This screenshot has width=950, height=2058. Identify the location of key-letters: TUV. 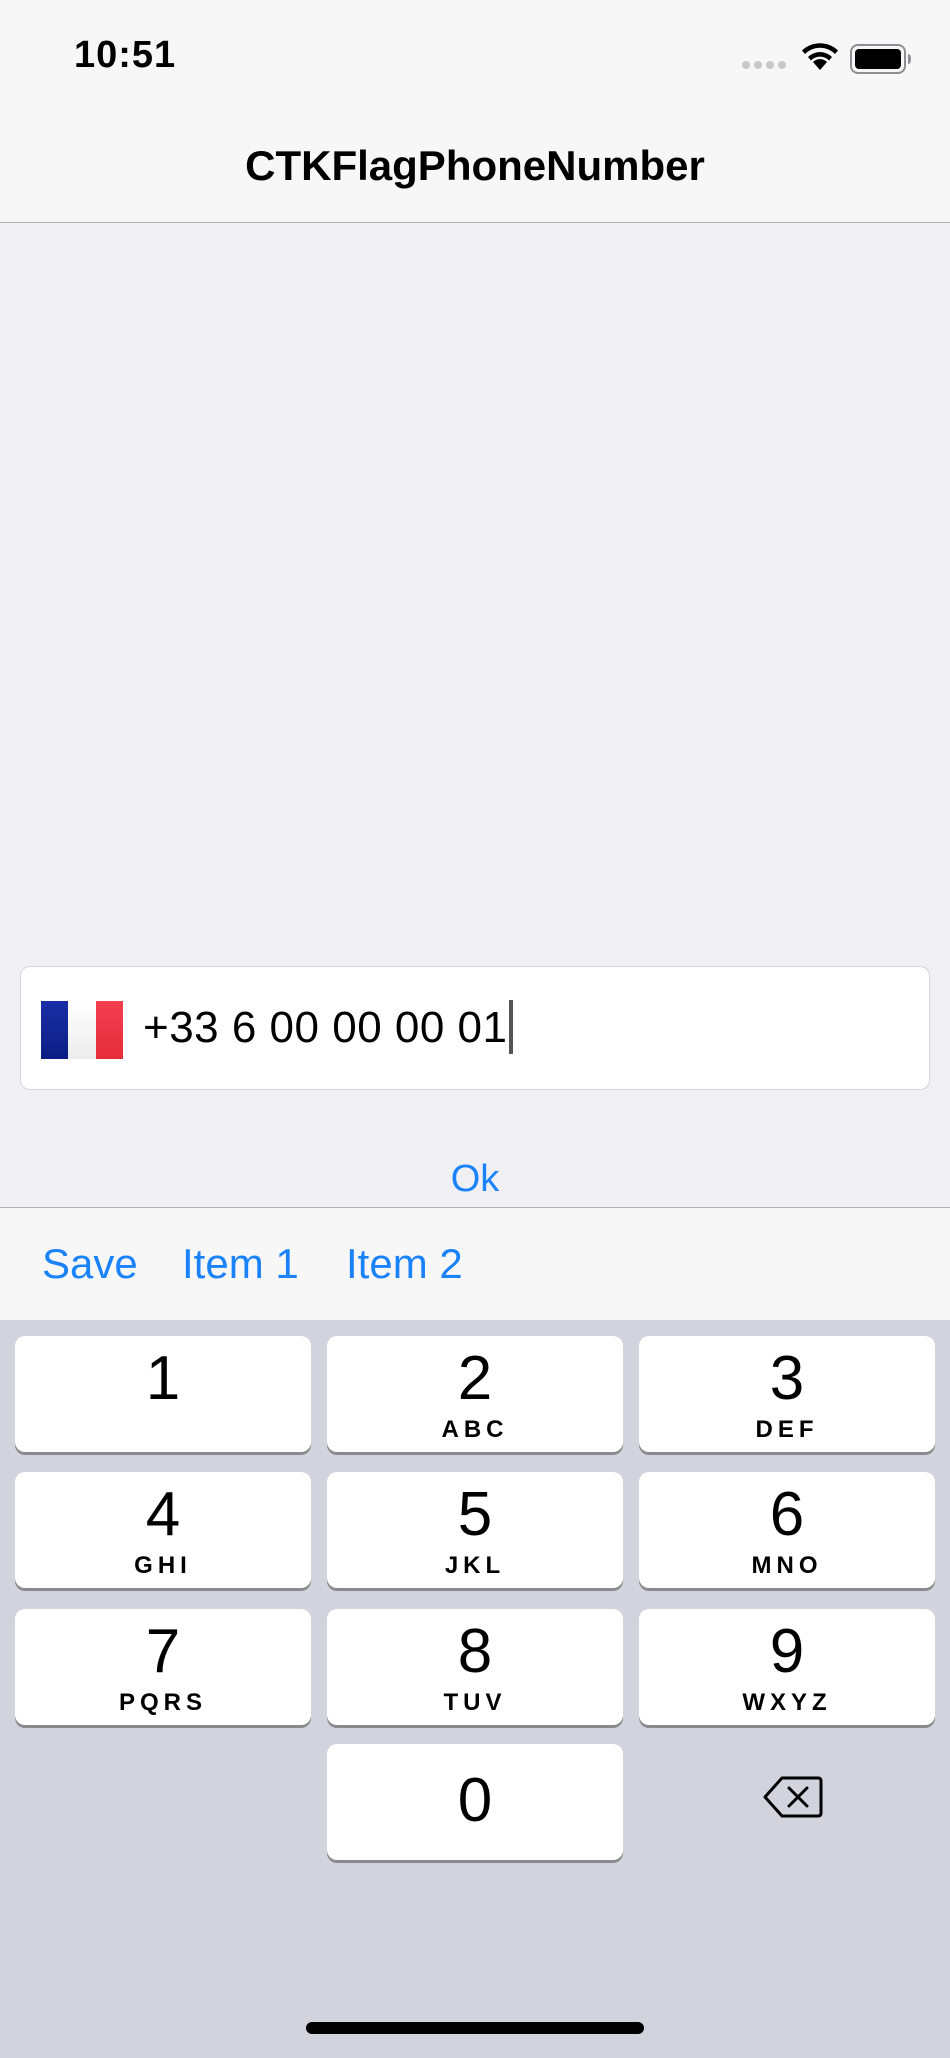
(475, 1702).